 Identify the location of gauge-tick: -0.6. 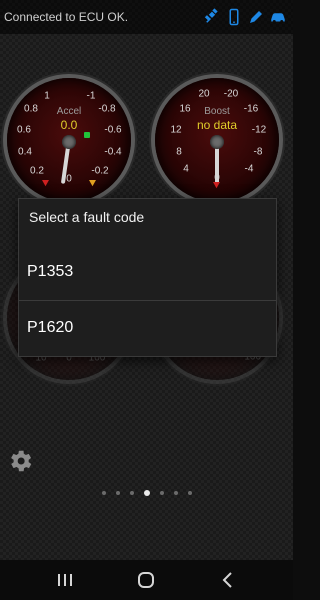
(113, 130).